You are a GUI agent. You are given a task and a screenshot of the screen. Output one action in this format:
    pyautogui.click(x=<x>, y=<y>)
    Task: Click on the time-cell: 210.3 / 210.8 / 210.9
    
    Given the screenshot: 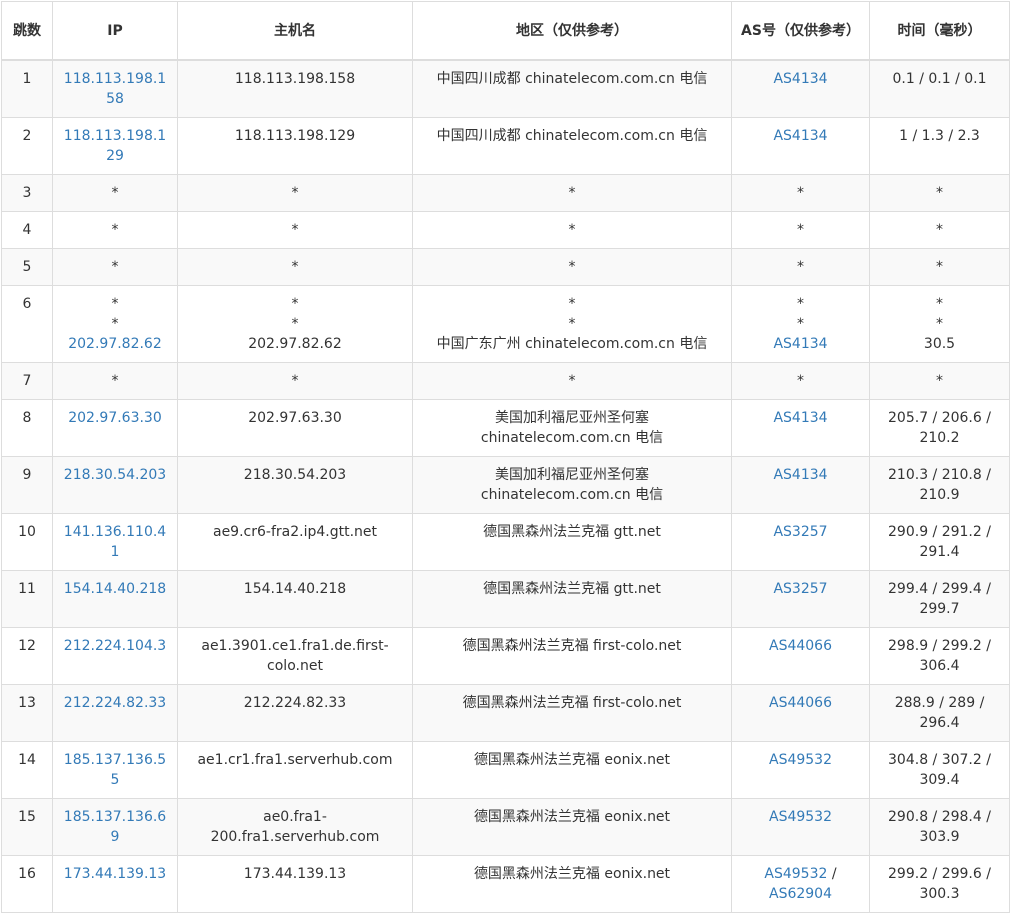 What is the action you would take?
    pyautogui.click(x=939, y=485)
    